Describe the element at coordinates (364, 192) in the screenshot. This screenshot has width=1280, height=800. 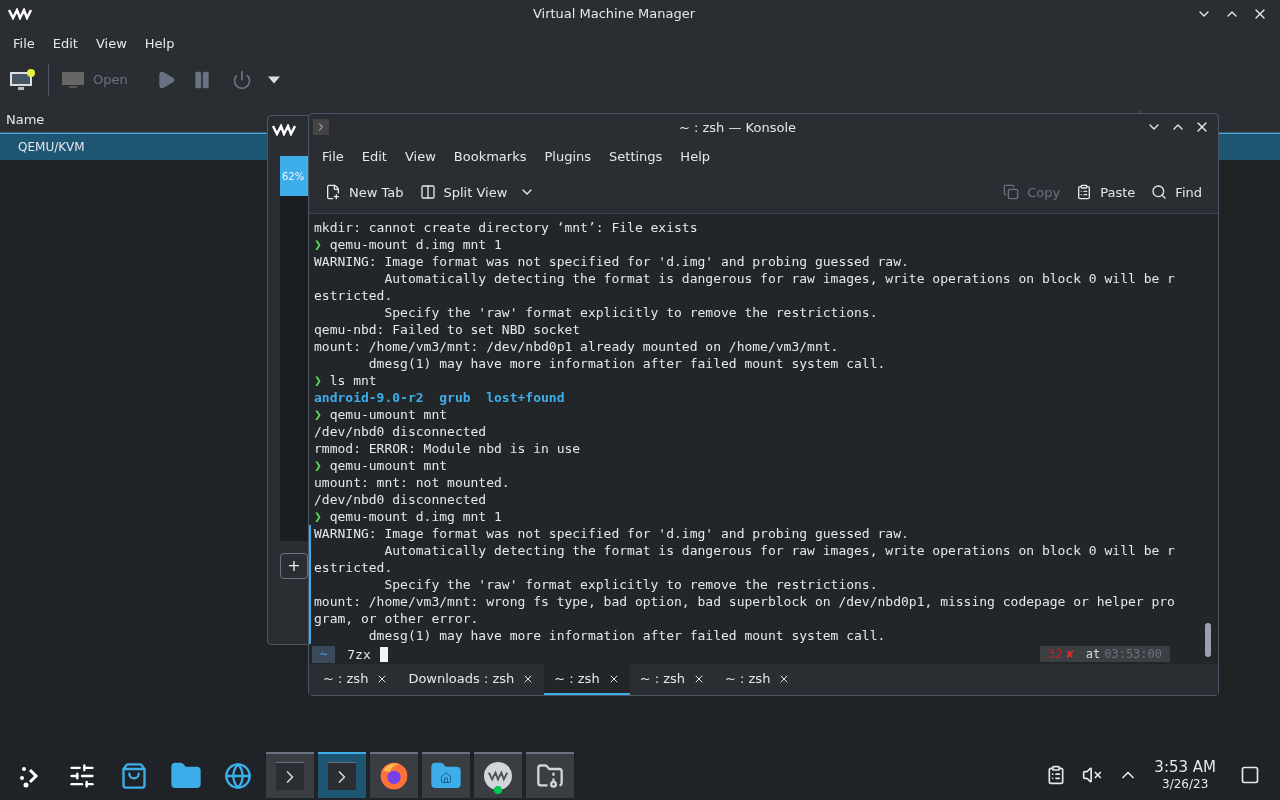
I see `toolbar-button: New Tab` at that location.